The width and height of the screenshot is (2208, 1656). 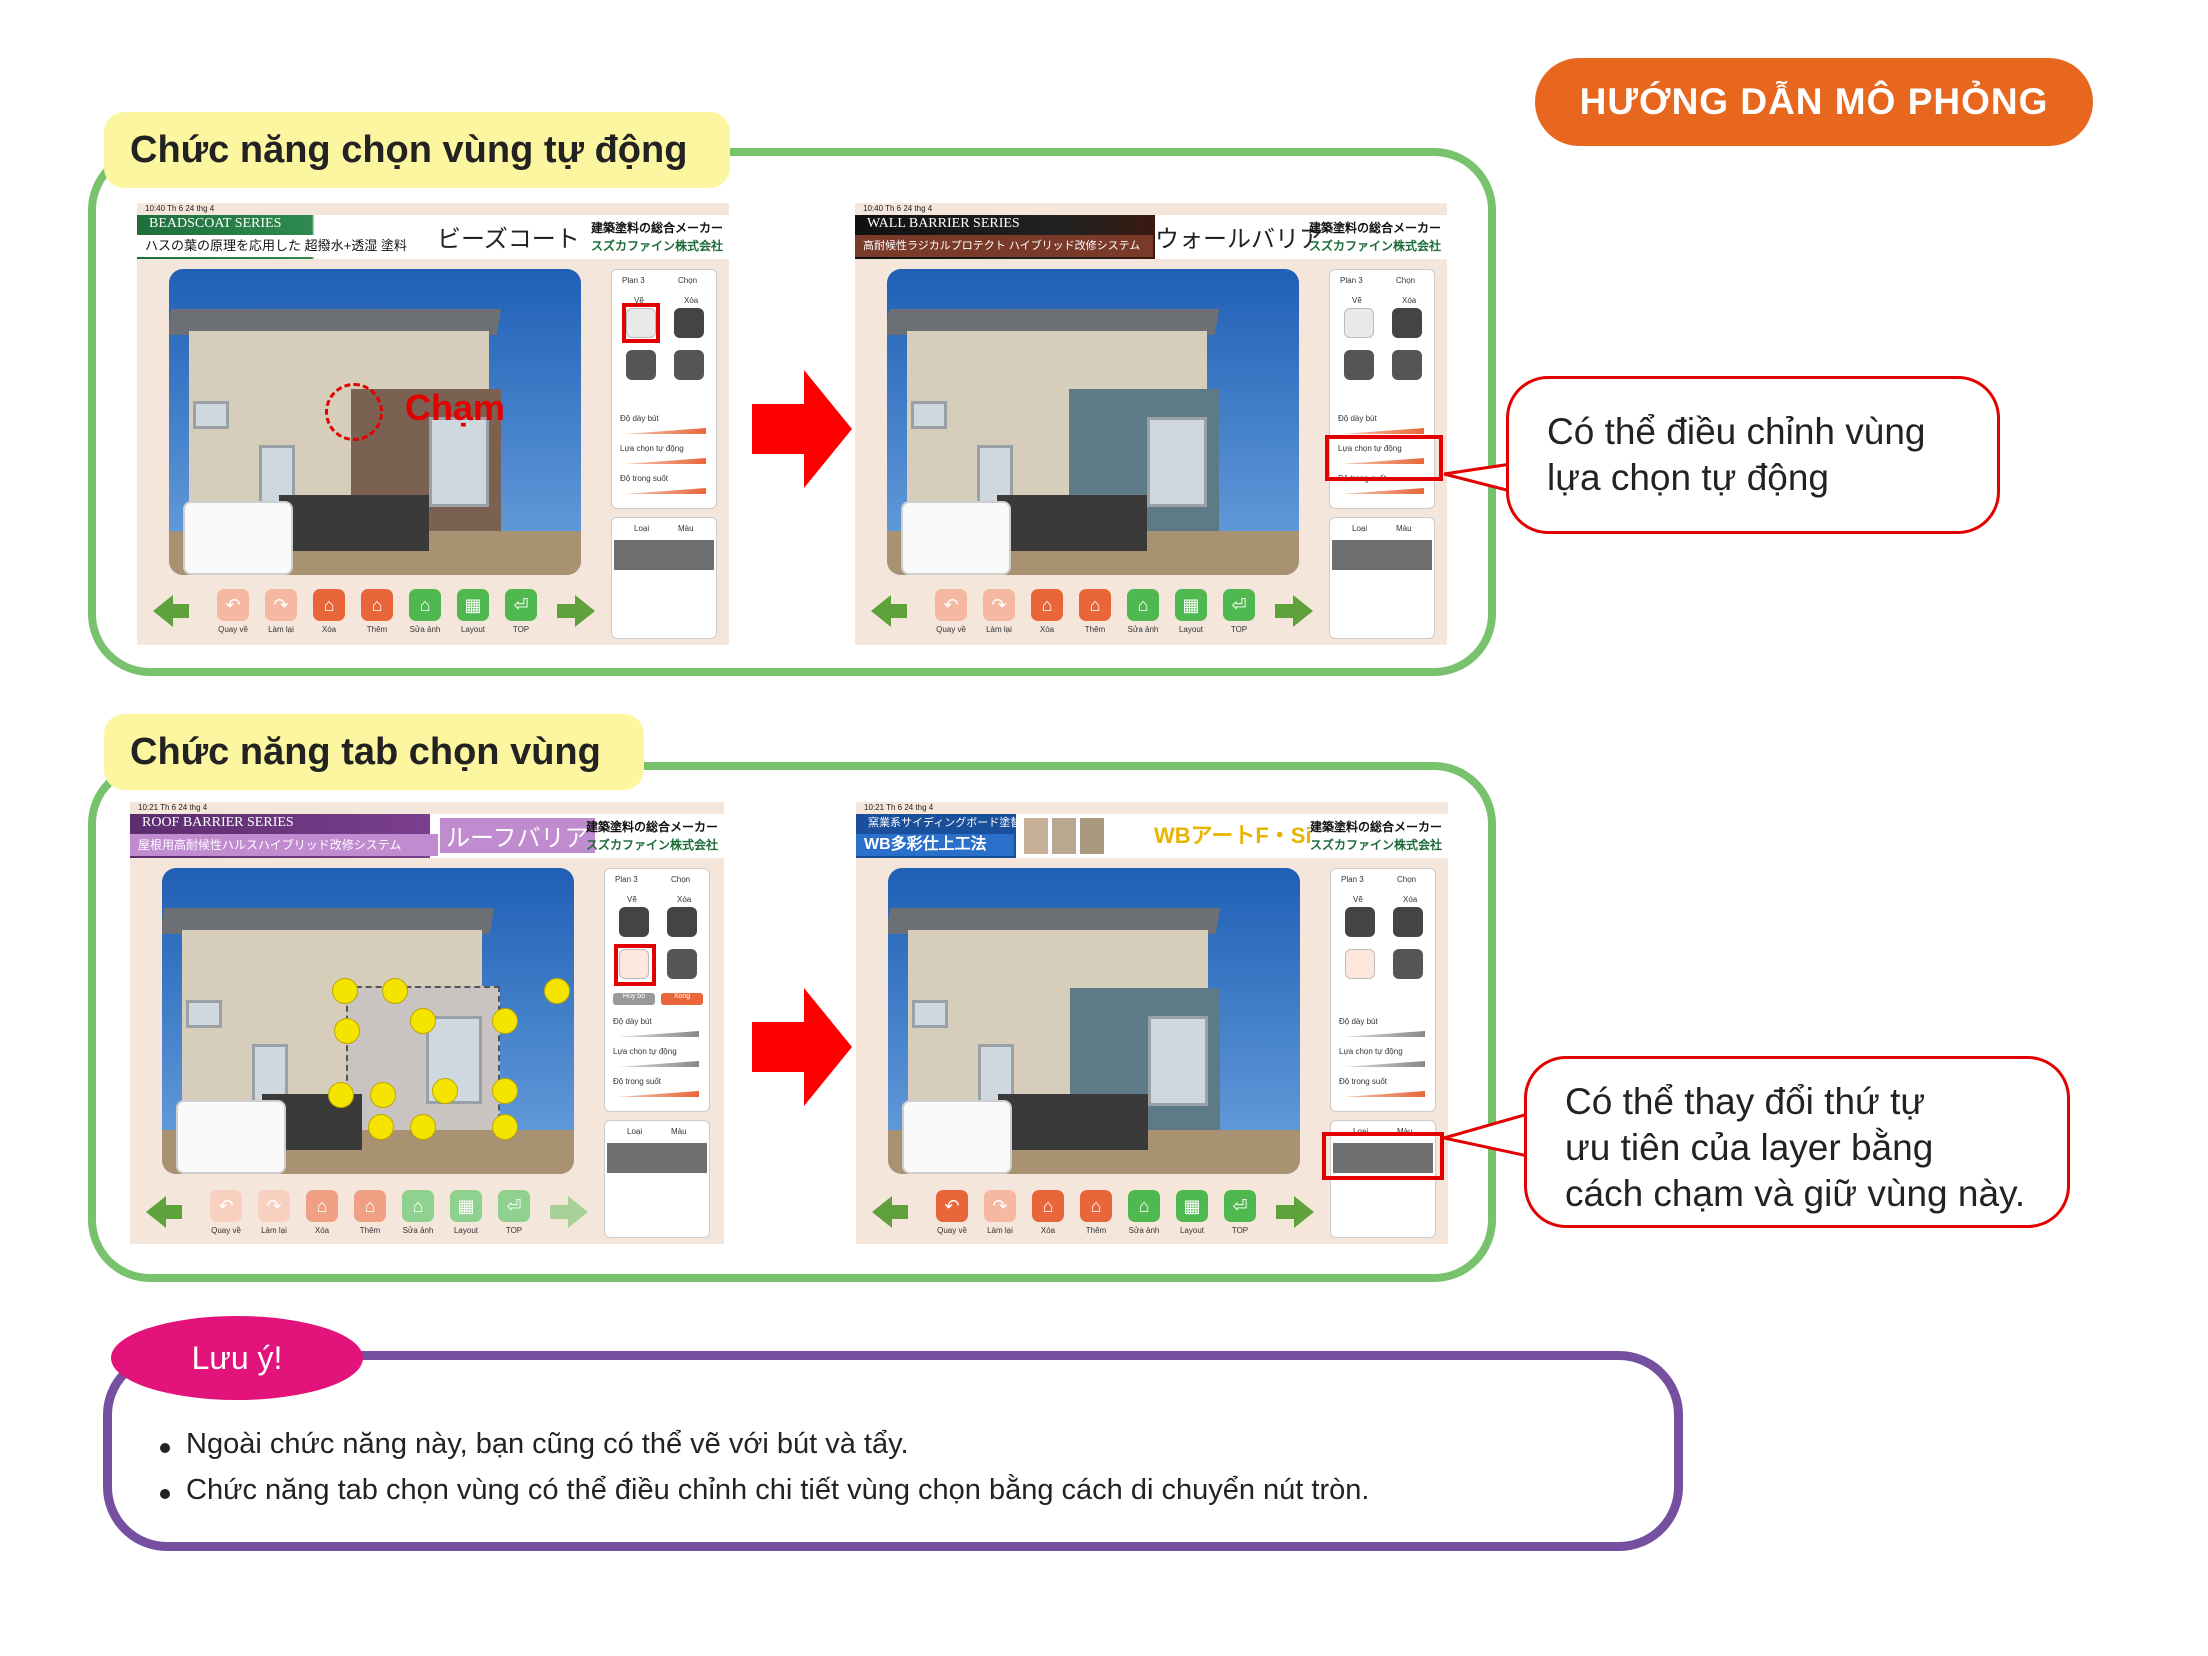 What do you see at coordinates (634, 999) in the screenshot?
I see `cancel-button: Hủy bỏ` at bounding box center [634, 999].